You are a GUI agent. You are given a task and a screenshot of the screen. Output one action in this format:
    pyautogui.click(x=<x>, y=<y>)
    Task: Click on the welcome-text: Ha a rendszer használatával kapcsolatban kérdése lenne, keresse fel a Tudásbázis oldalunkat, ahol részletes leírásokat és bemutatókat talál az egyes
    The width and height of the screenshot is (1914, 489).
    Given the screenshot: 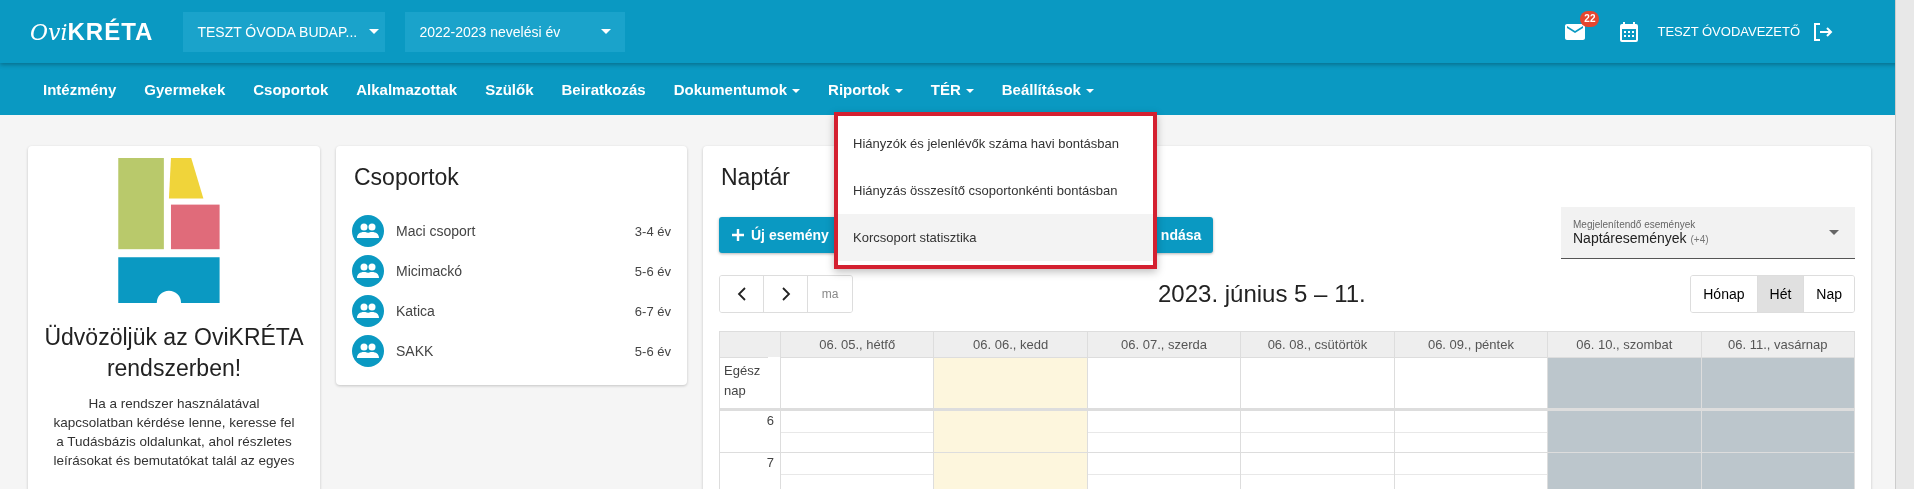 What is the action you would take?
    pyautogui.click(x=174, y=432)
    